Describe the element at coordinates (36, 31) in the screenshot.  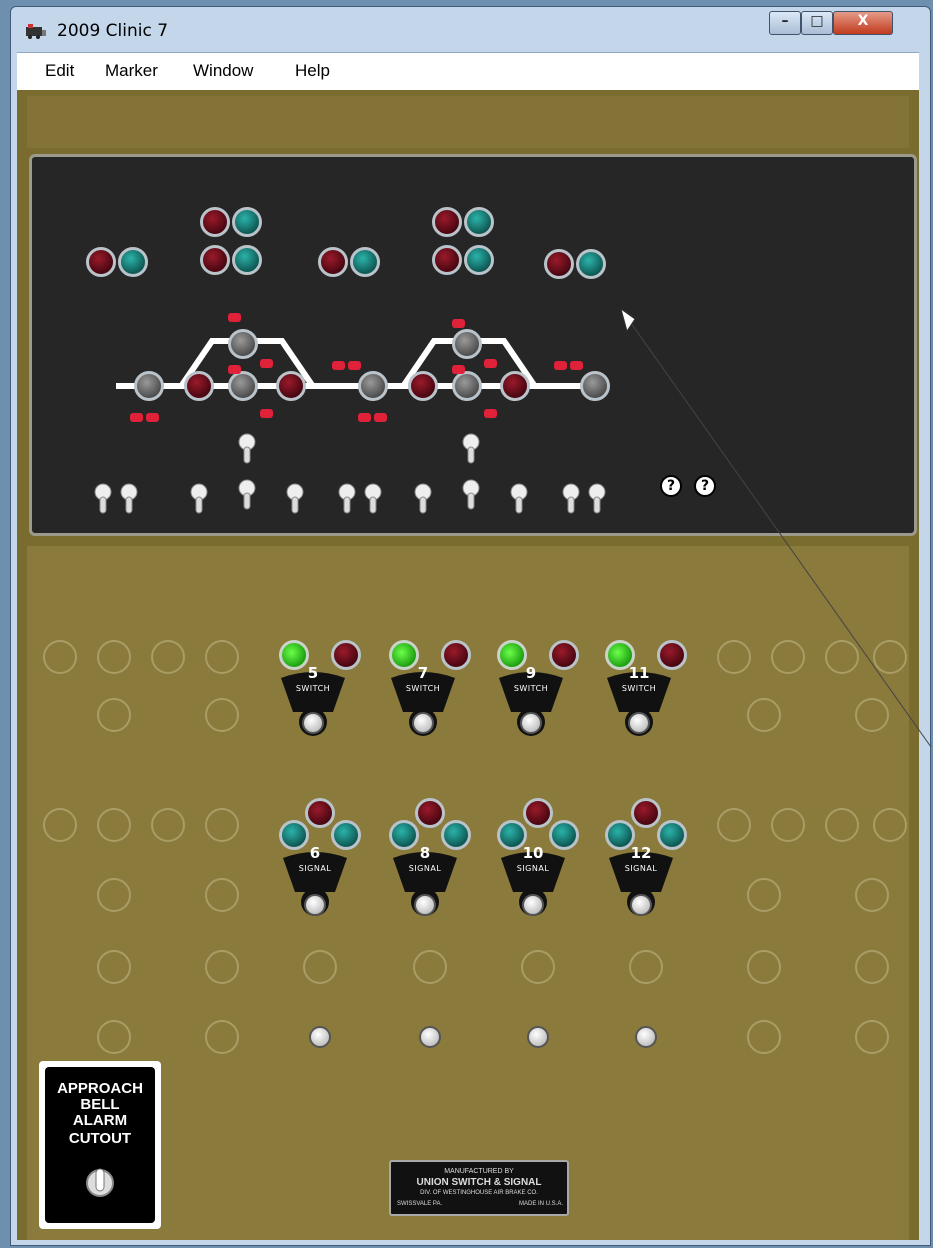
I see `train-app-icon` at that location.